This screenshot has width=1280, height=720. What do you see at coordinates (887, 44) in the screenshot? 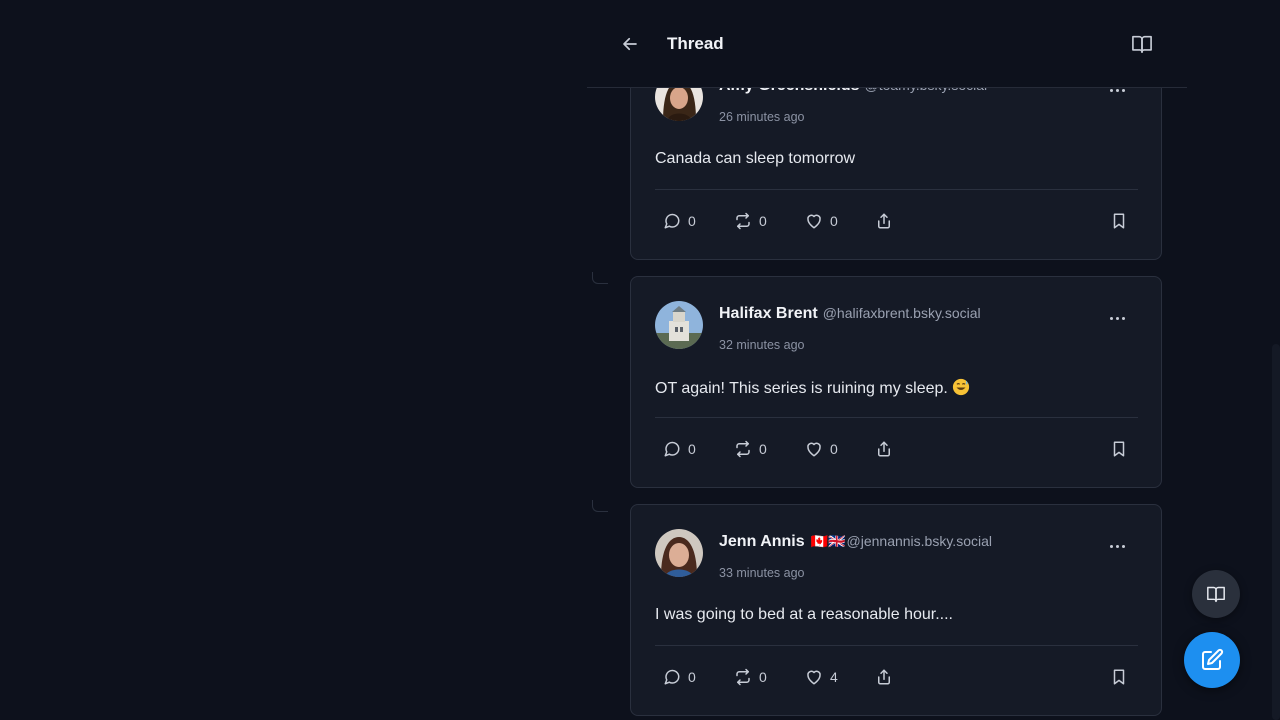
I see `thread-header: Thread` at bounding box center [887, 44].